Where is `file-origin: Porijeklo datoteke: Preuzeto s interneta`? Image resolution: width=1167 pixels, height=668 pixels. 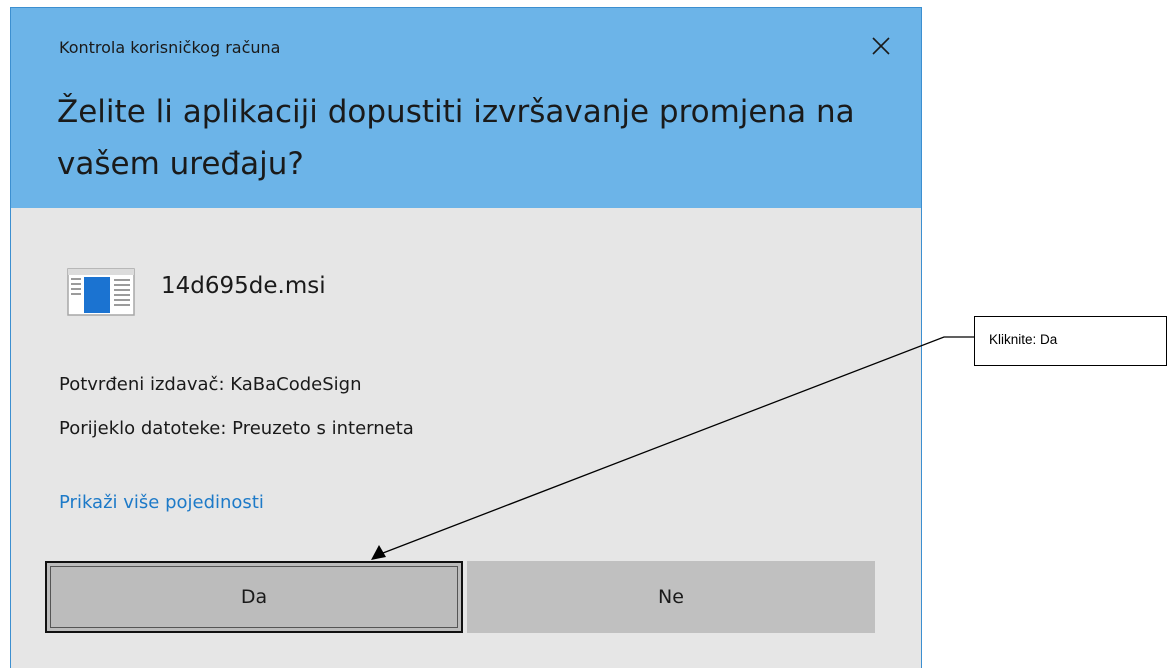 file-origin: Porijeklo datoteke: Preuzeto s interneta is located at coordinates (236, 428).